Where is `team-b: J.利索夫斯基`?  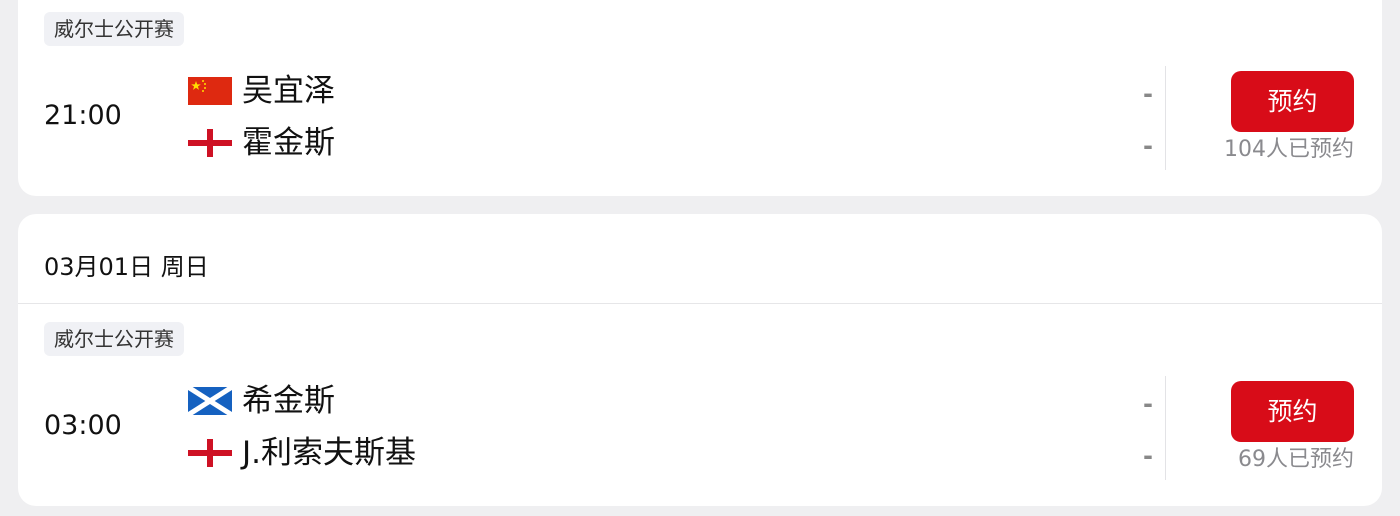
team-b: J.利索夫斯基 is located at coordinates (302, 453).